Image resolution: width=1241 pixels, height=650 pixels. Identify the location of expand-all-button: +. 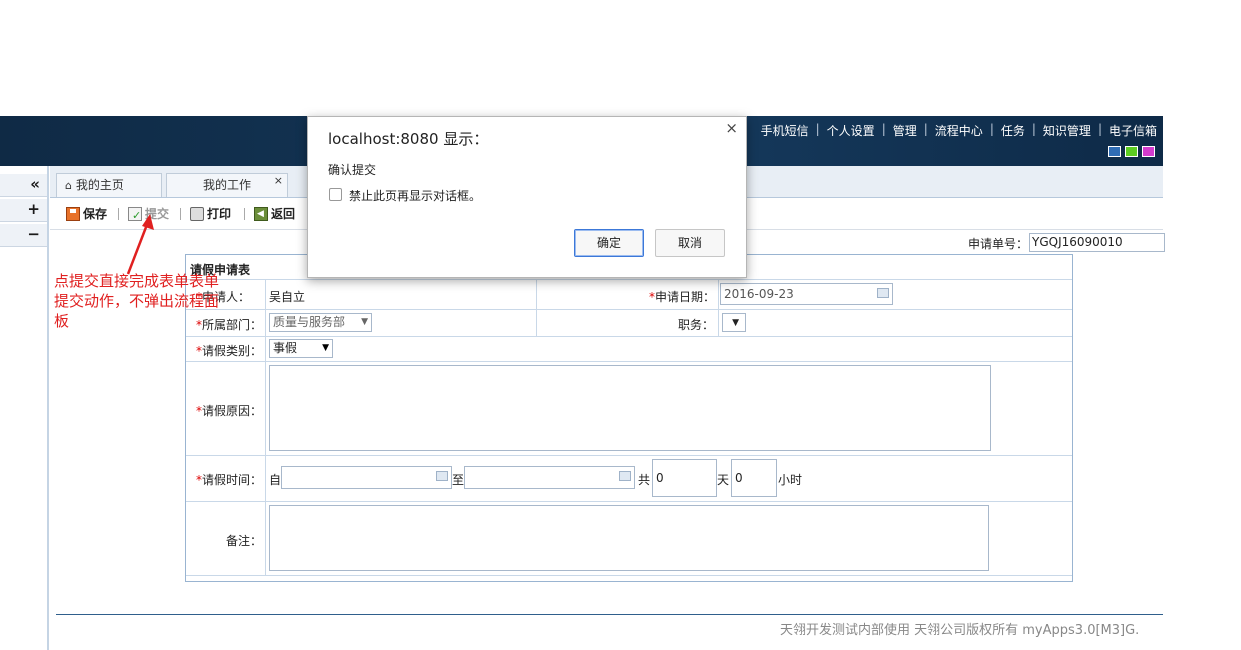
(23, 210).